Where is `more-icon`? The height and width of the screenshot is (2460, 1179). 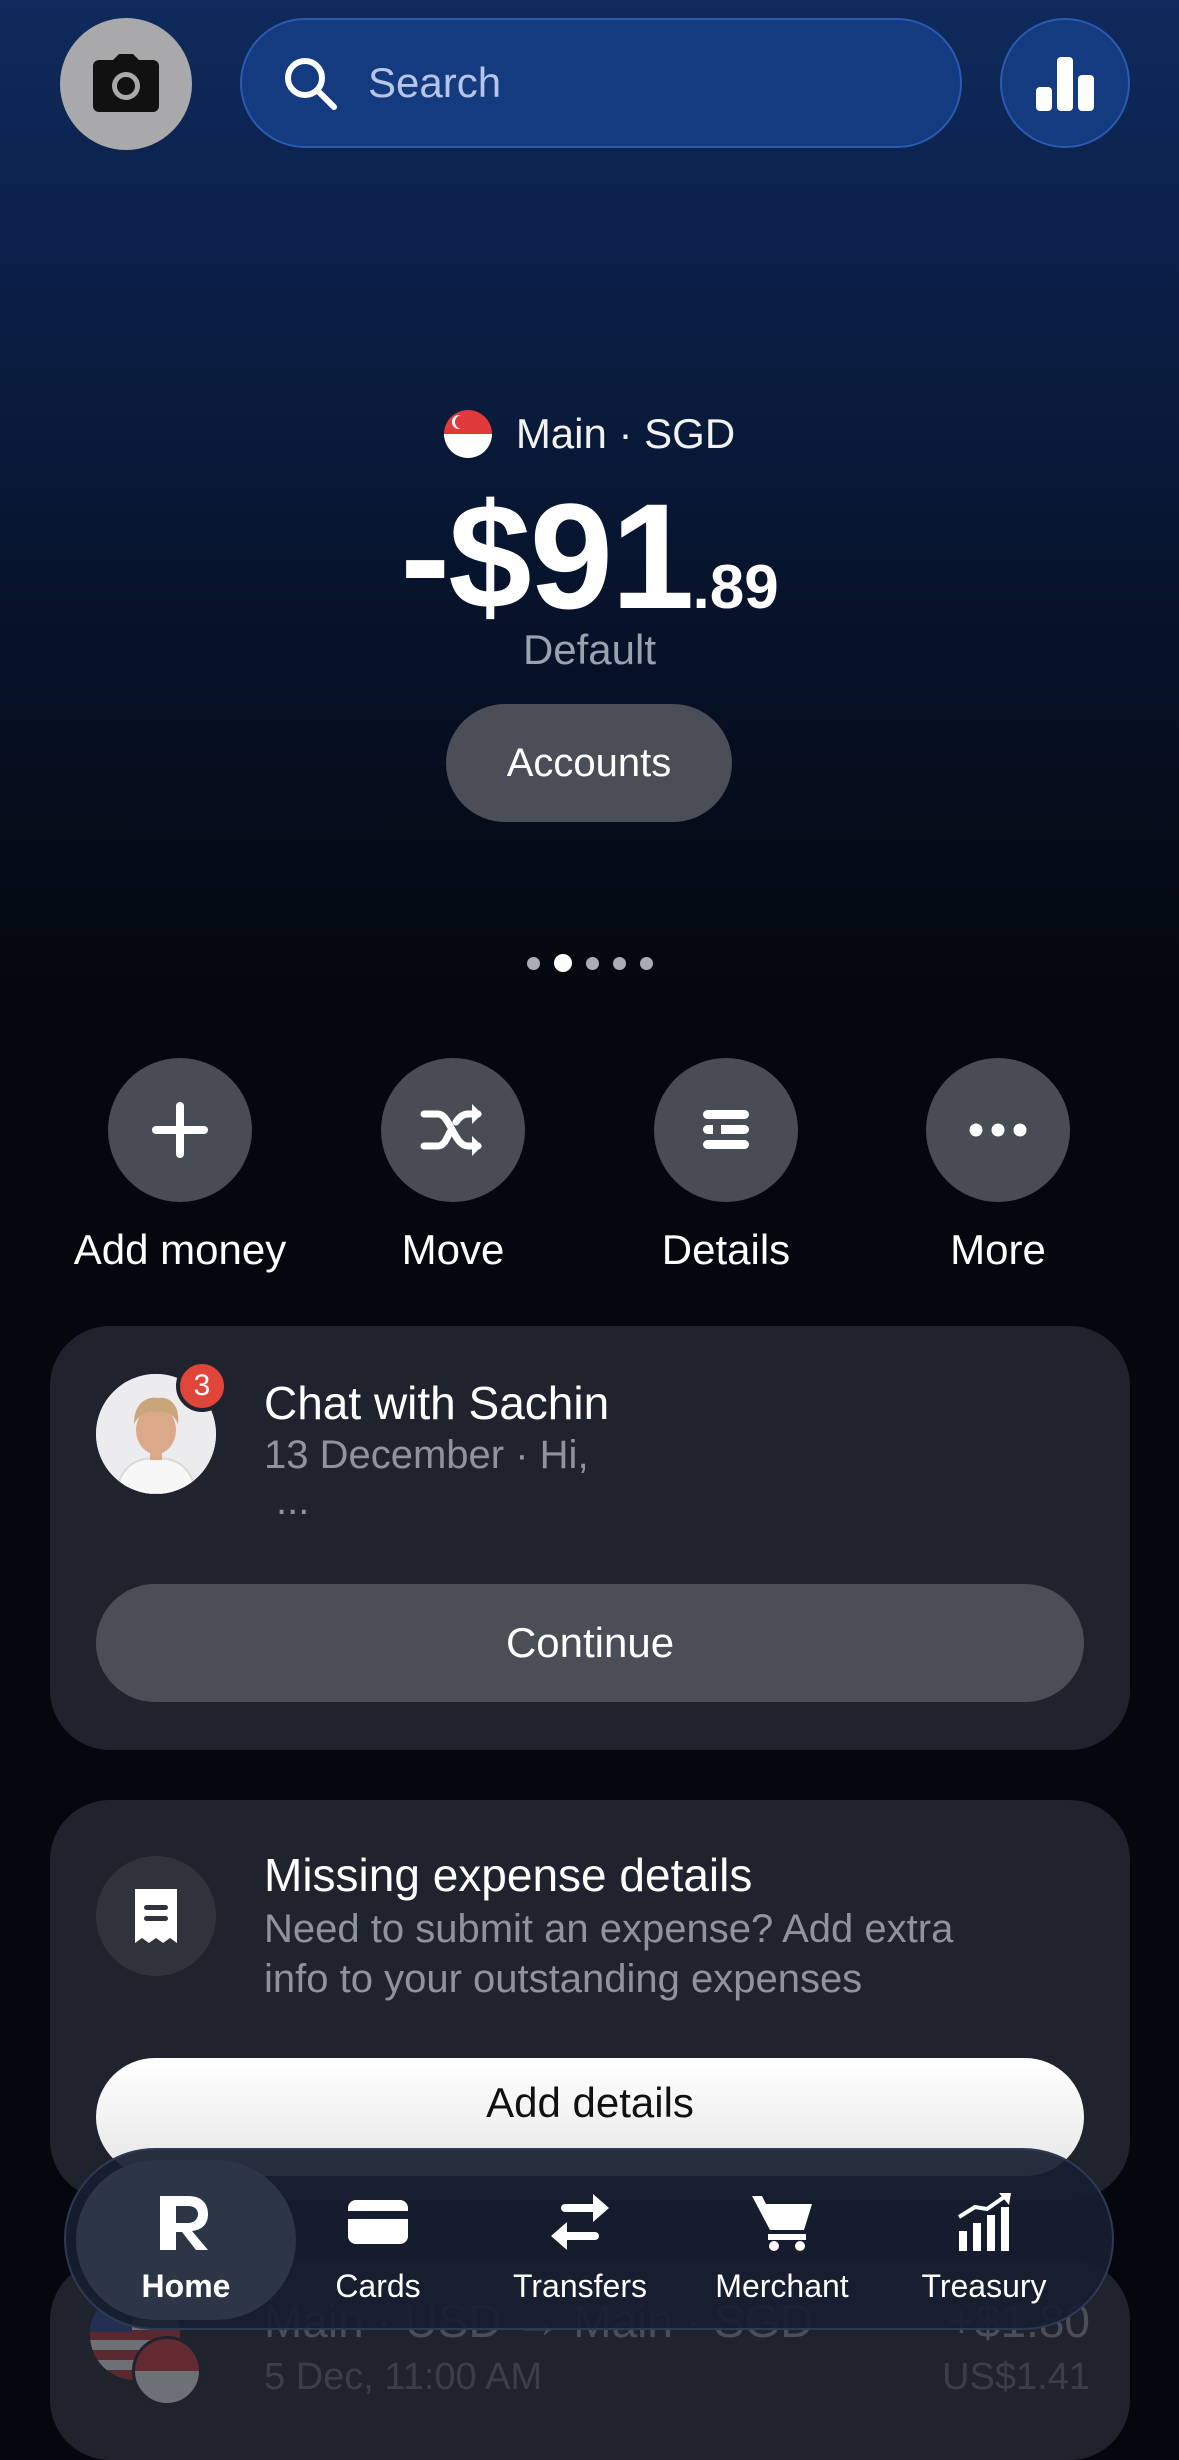
more-icon is located at coordinates (998, 1130).